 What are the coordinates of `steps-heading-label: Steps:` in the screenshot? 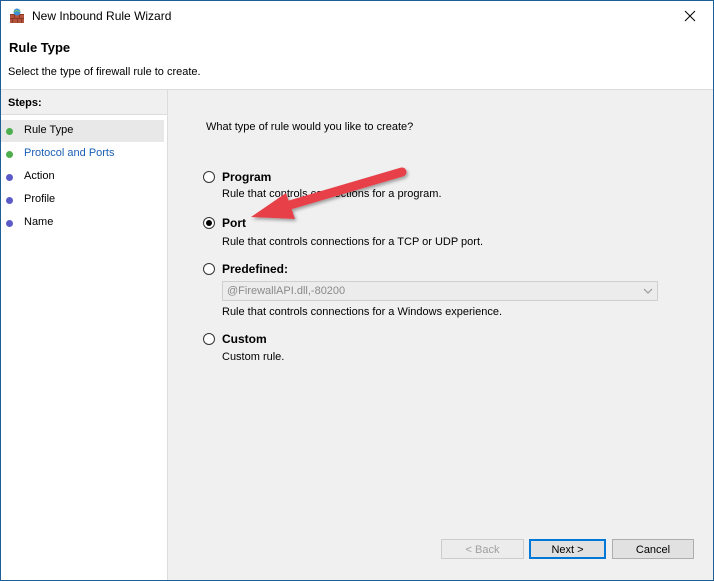 It's located at (25, 103).